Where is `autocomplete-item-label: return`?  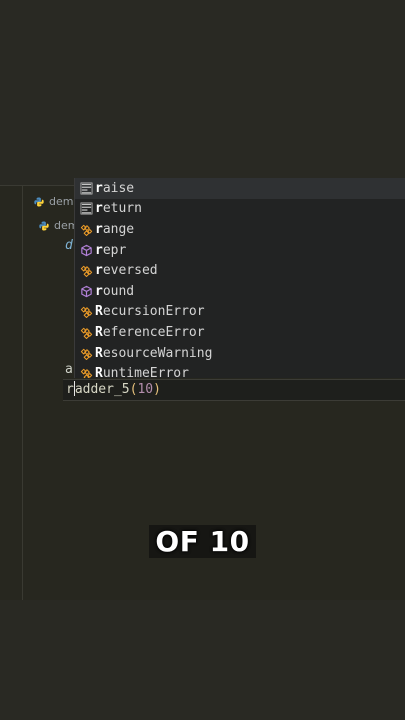 autocomplete-item-label: return is located at coordinates (118, 209).